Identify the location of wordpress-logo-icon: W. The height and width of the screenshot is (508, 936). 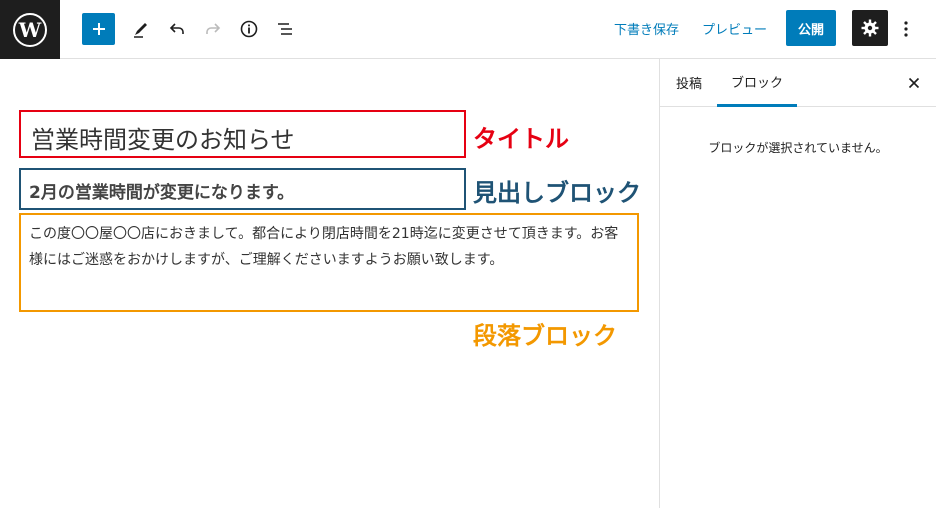
(30, 29).